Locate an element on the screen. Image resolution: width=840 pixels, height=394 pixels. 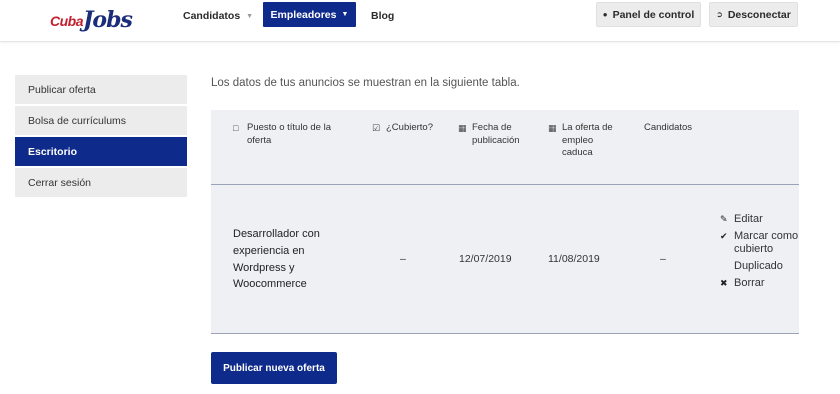
close-icon: ✖ is located at coordinates (724, 283).